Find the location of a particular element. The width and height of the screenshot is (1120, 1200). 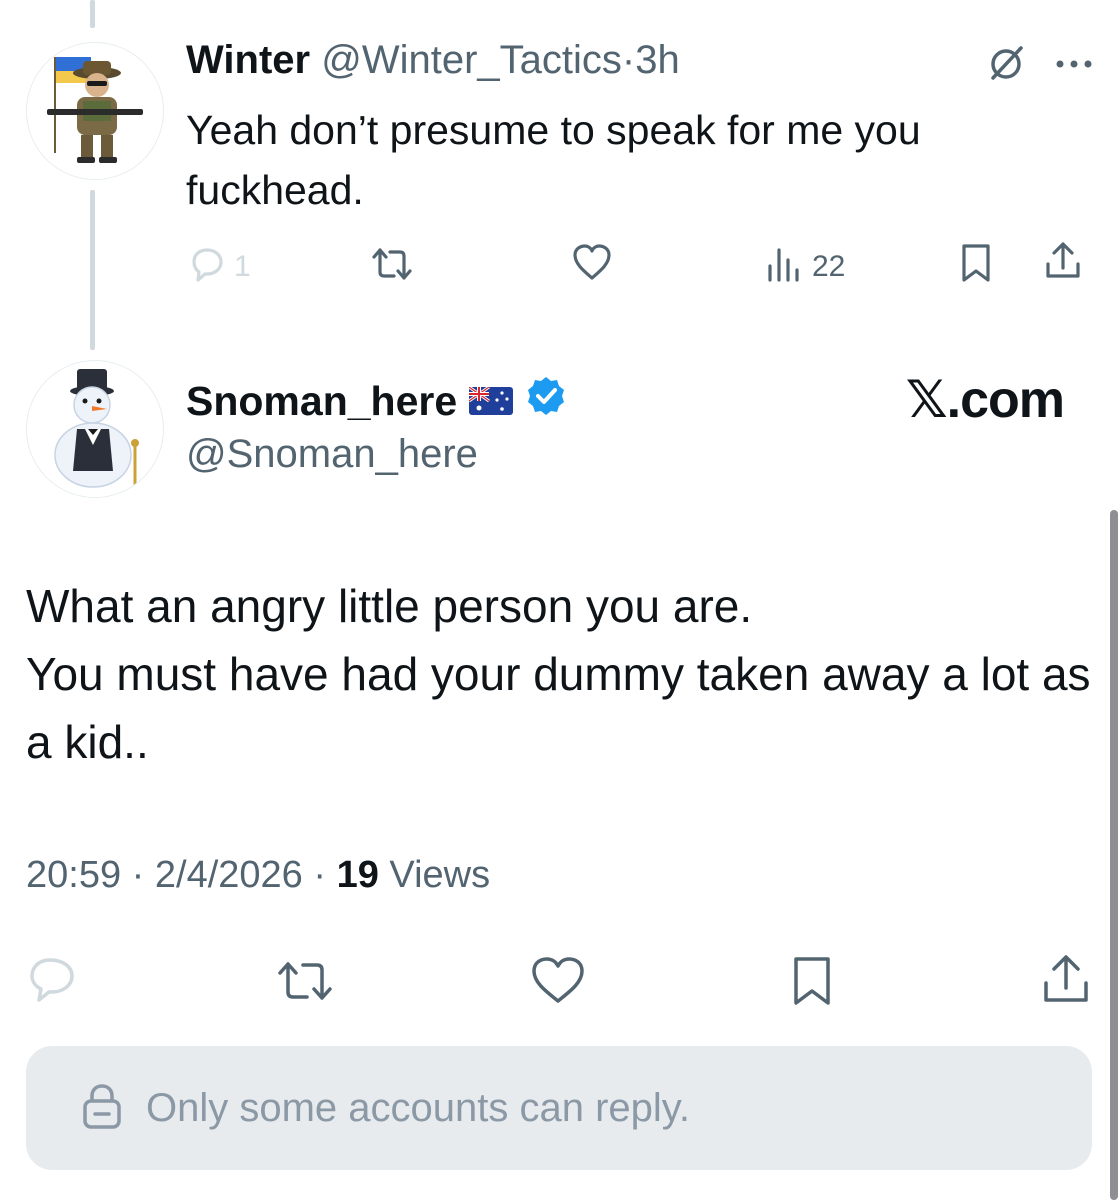

reply-views-button: 22 is located at coordinates (804, 266).